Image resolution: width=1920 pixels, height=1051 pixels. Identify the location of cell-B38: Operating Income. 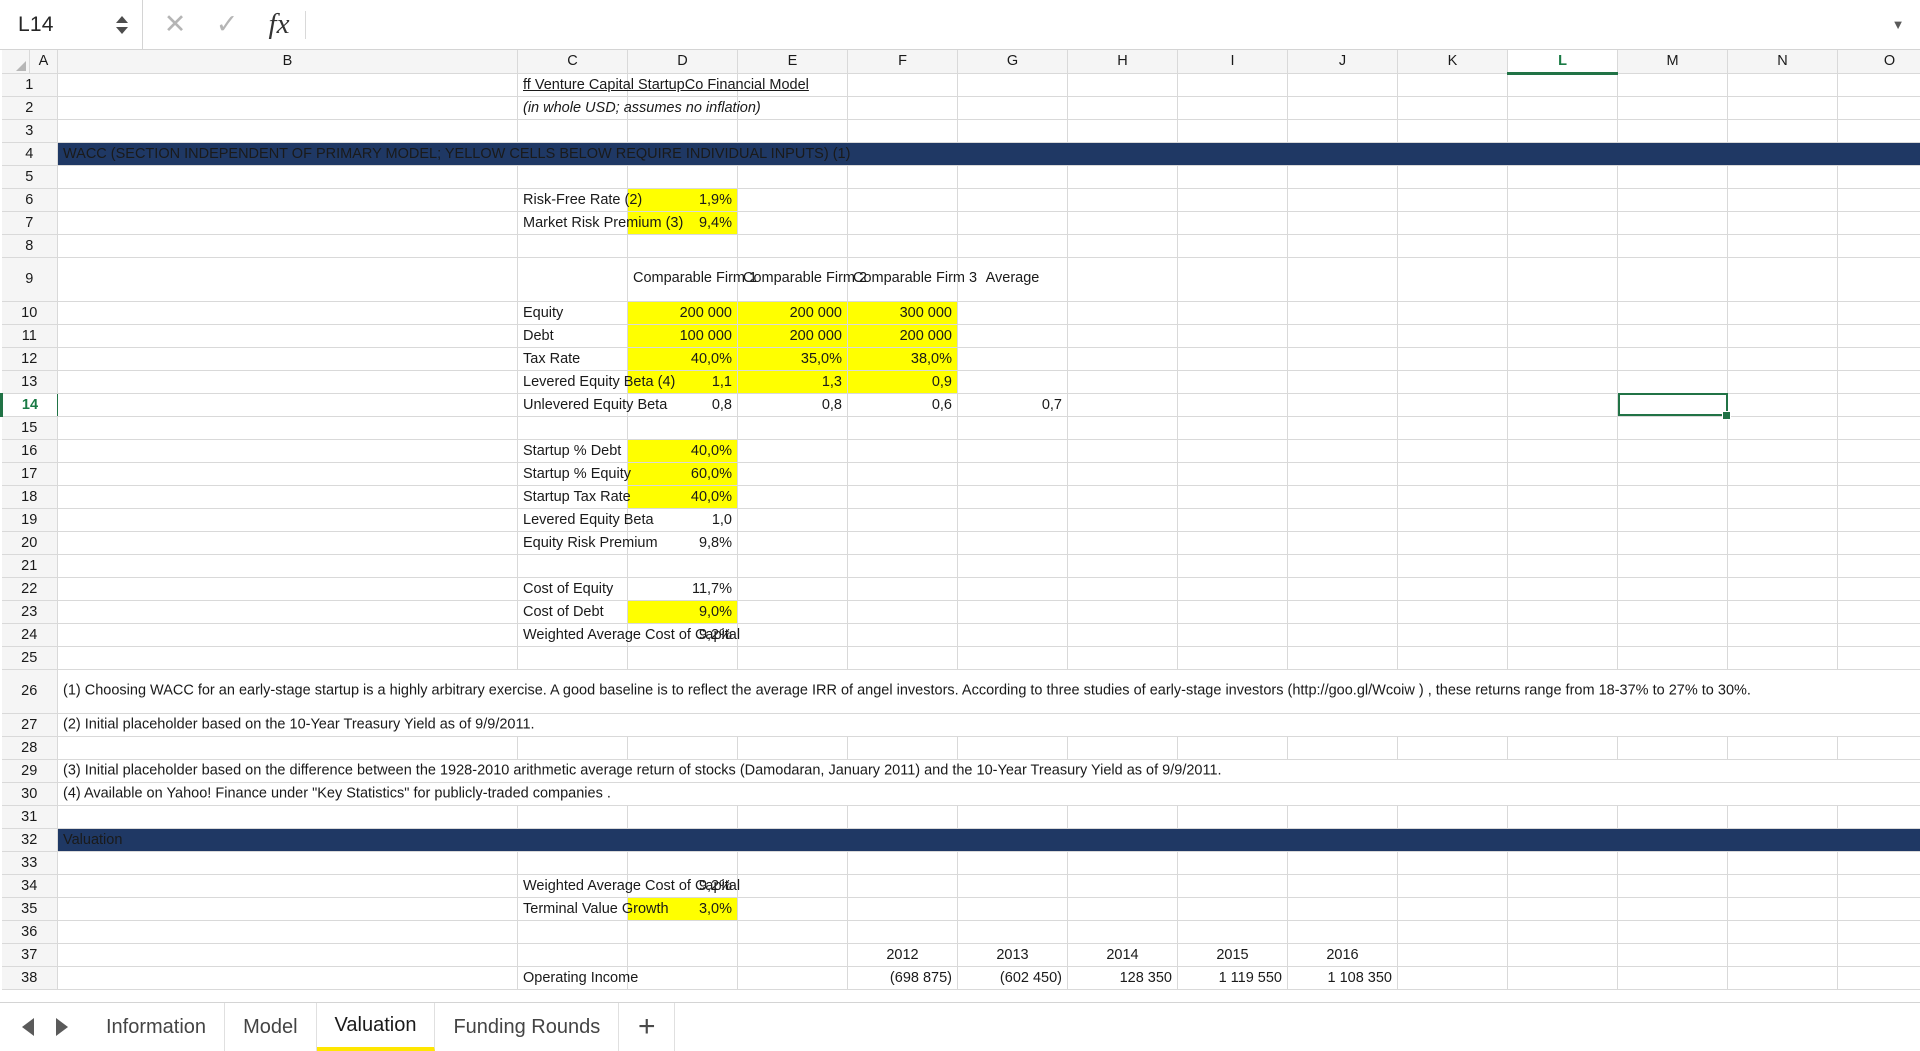
(577, 978).